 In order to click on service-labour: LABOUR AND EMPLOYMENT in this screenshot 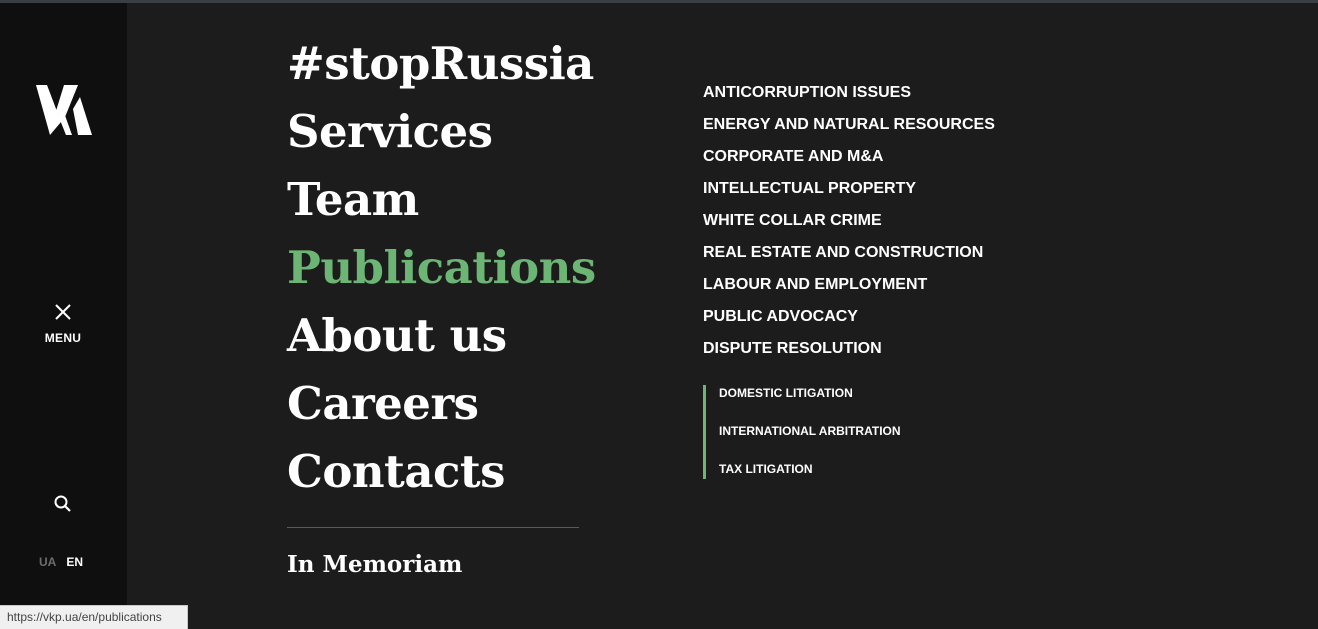, I will do `click(849, 285)`.